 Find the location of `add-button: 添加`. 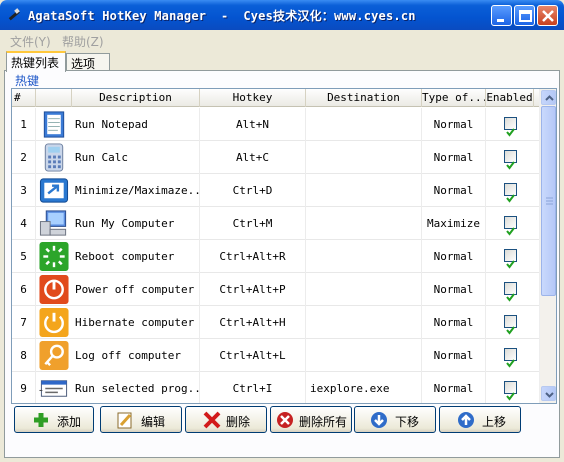

add-button: 添加 is located at coordinates (54, 419).